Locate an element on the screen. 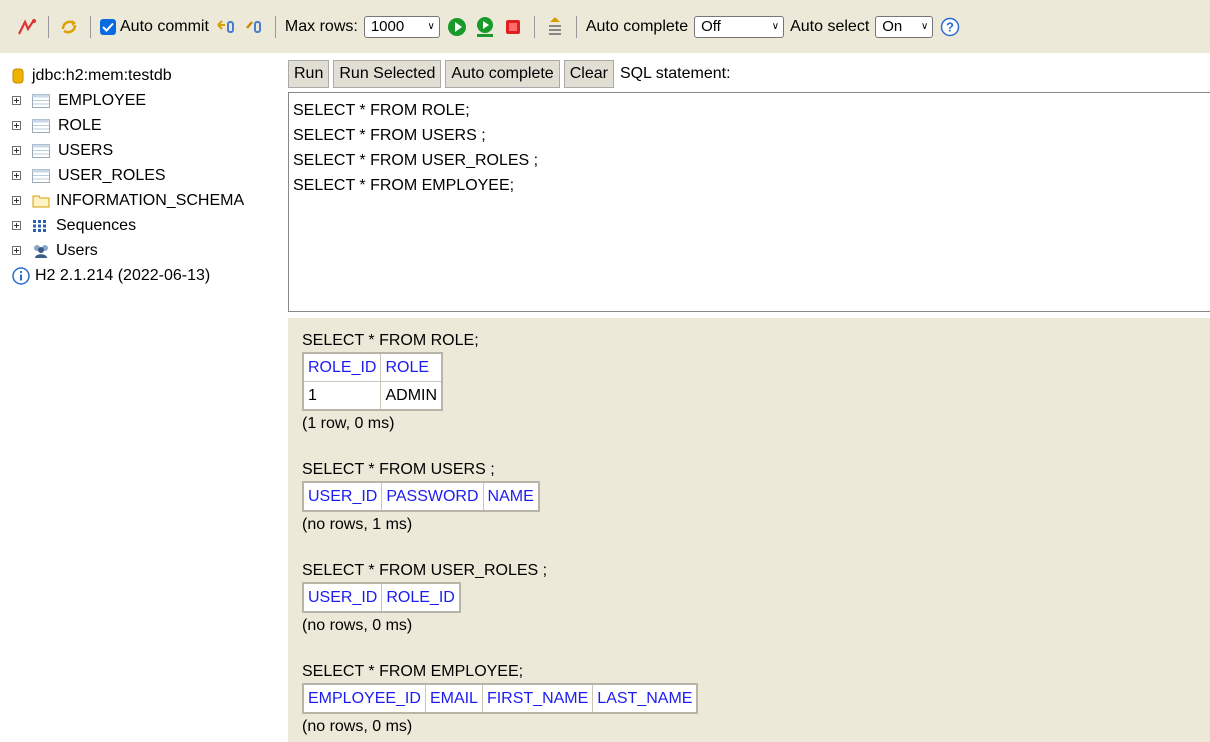 This screenshot has height=742, width=1210. commit-icon is located at coordinates (254, 27).